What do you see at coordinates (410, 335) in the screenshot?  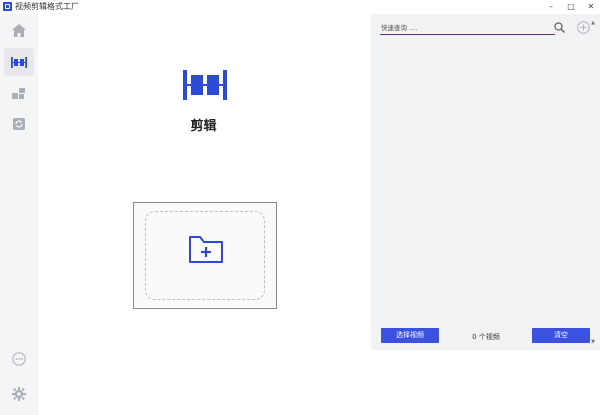 I see `select-video-button: 选择视频` at bounding box center [410, 335].